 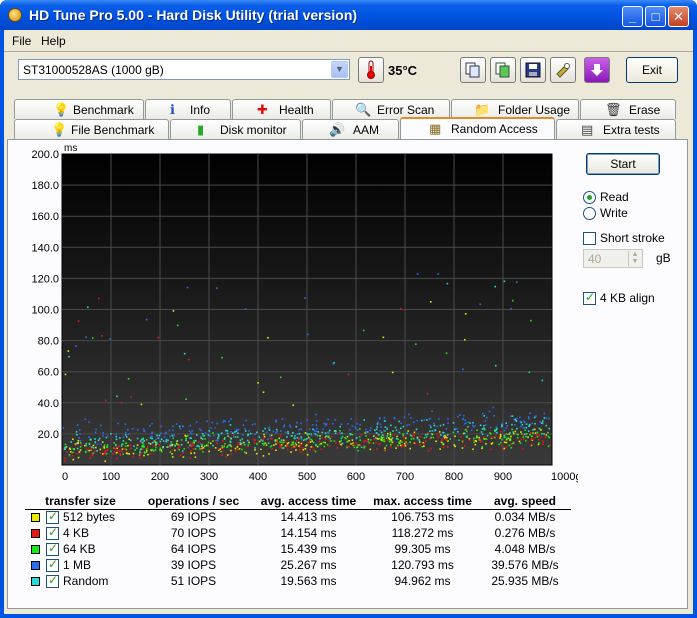 I want to click on tab-health: ✚ Health, so click(x=281, y=109).